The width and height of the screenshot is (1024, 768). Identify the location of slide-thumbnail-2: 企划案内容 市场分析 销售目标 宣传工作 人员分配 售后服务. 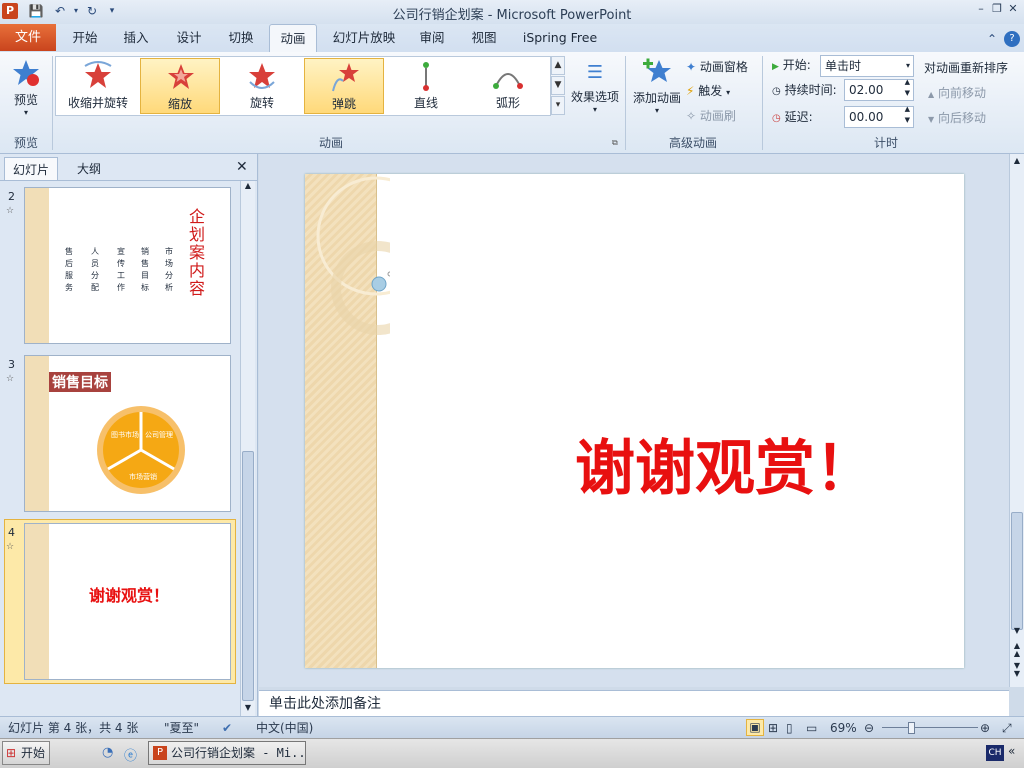
(127, 265).